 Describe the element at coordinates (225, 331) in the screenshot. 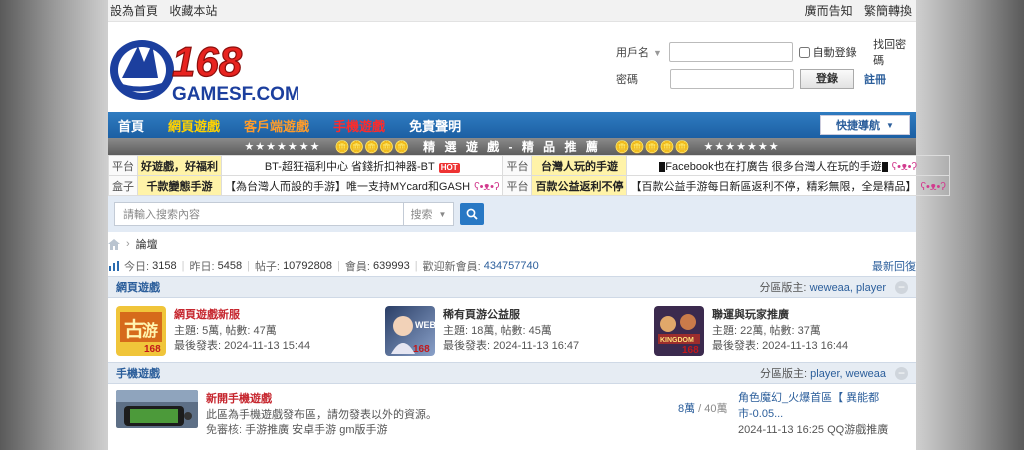

I see `forum-topics: 主題: 5萬, 帖數: 47萬` at that location.